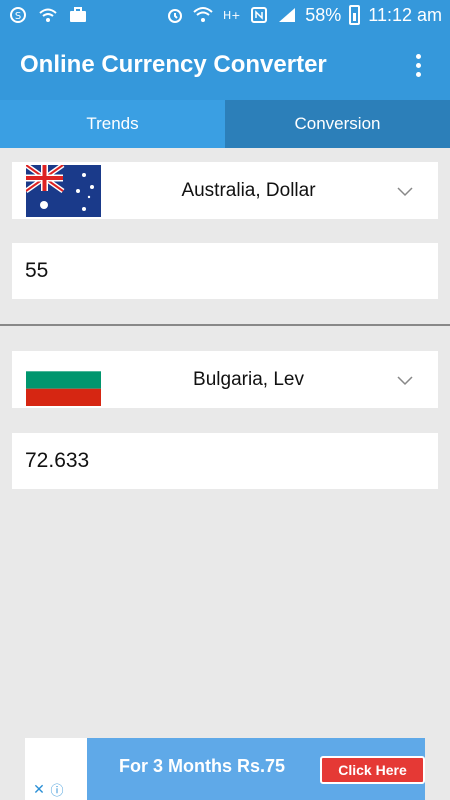 The image size is (450, 800). Describe the element at coordinates (225, 325) in the screenshot. I see `divider` at that location.